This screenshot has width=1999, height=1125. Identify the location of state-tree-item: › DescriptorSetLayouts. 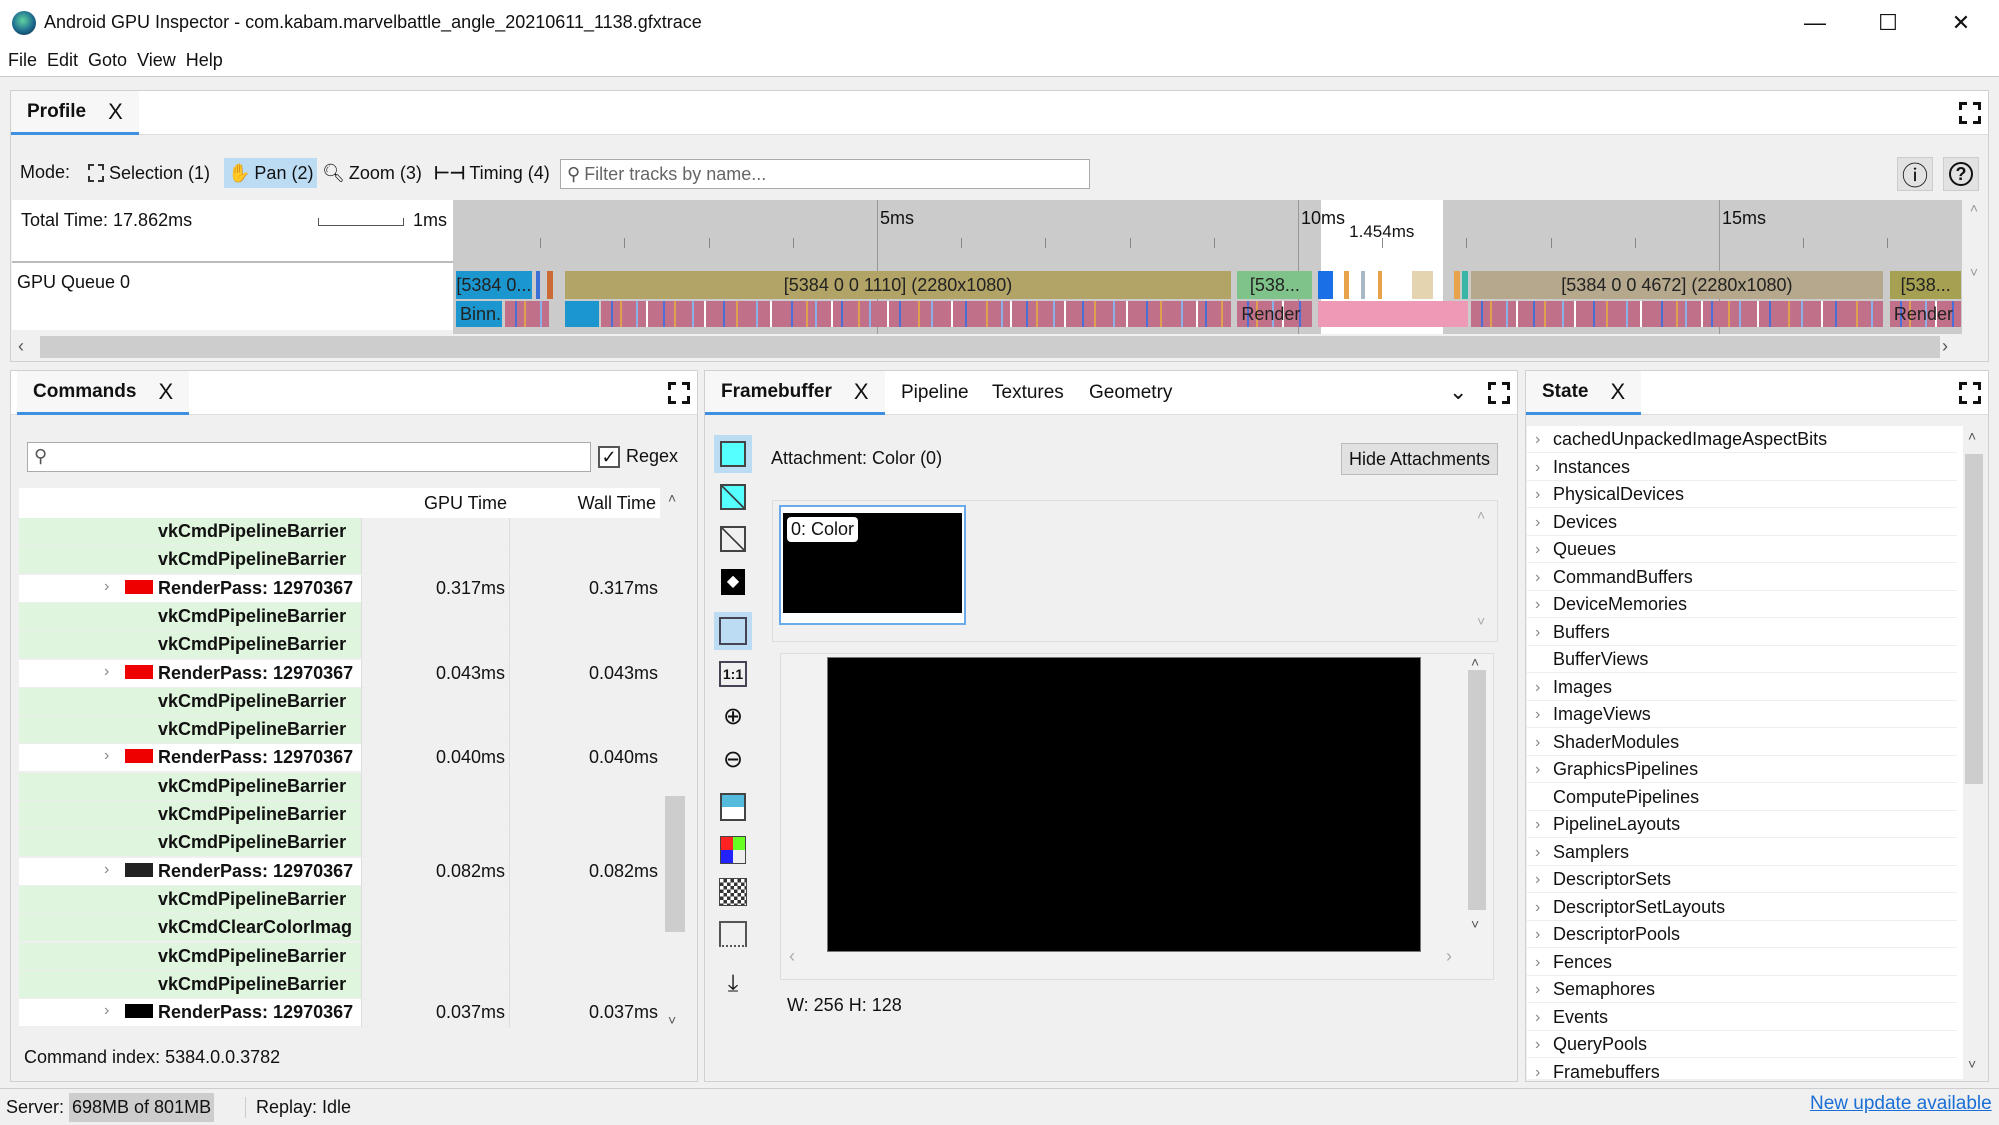
(1742, 907).